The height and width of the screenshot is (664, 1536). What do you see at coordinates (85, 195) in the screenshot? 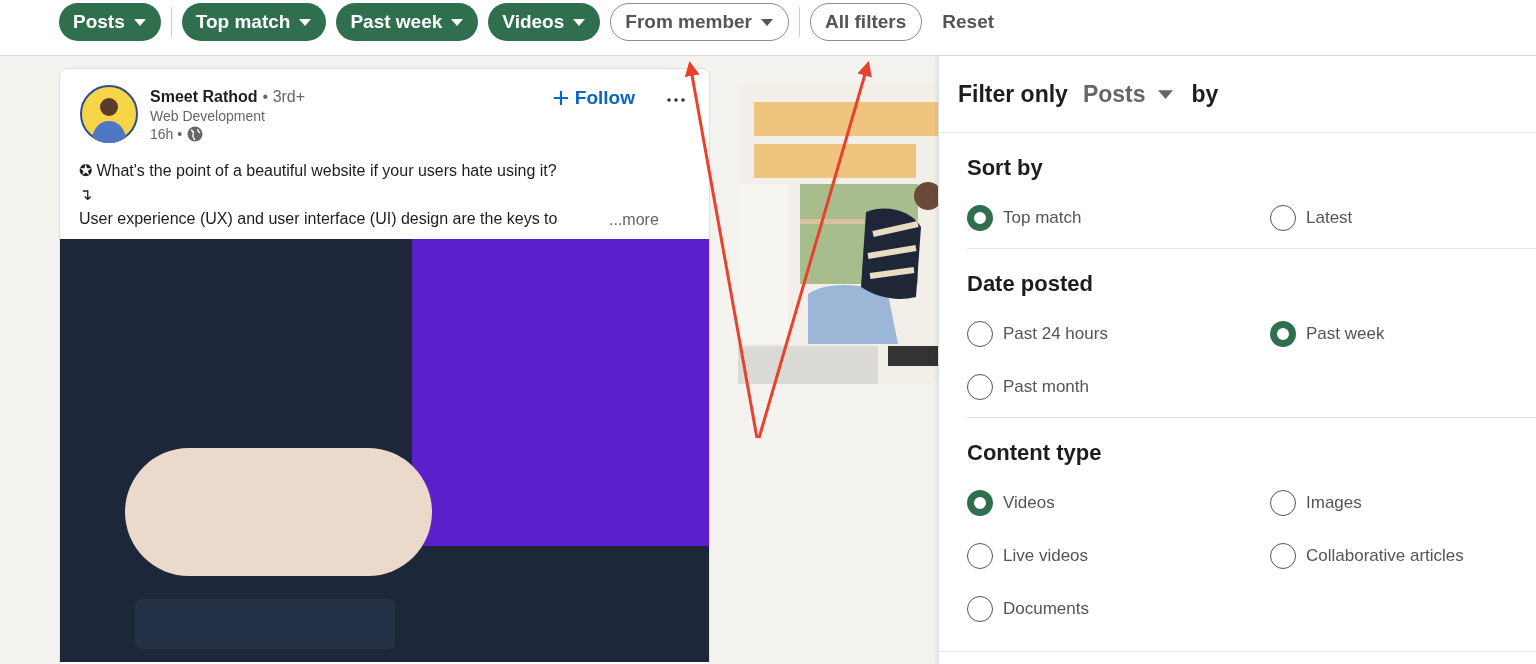
I see `post-text: ↴` at bounding box center [85, 195].